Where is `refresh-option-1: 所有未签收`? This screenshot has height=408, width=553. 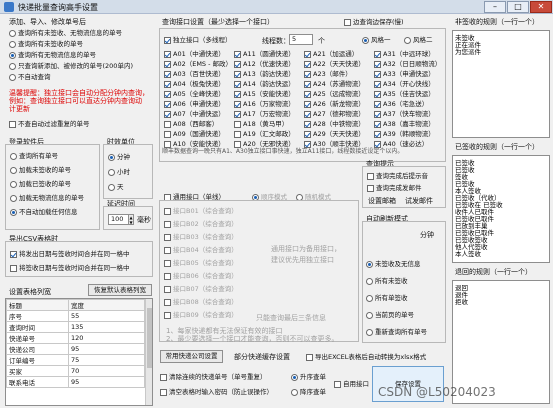
refresh-option-1: 所有未签收 is located at coordinates (387, 281).